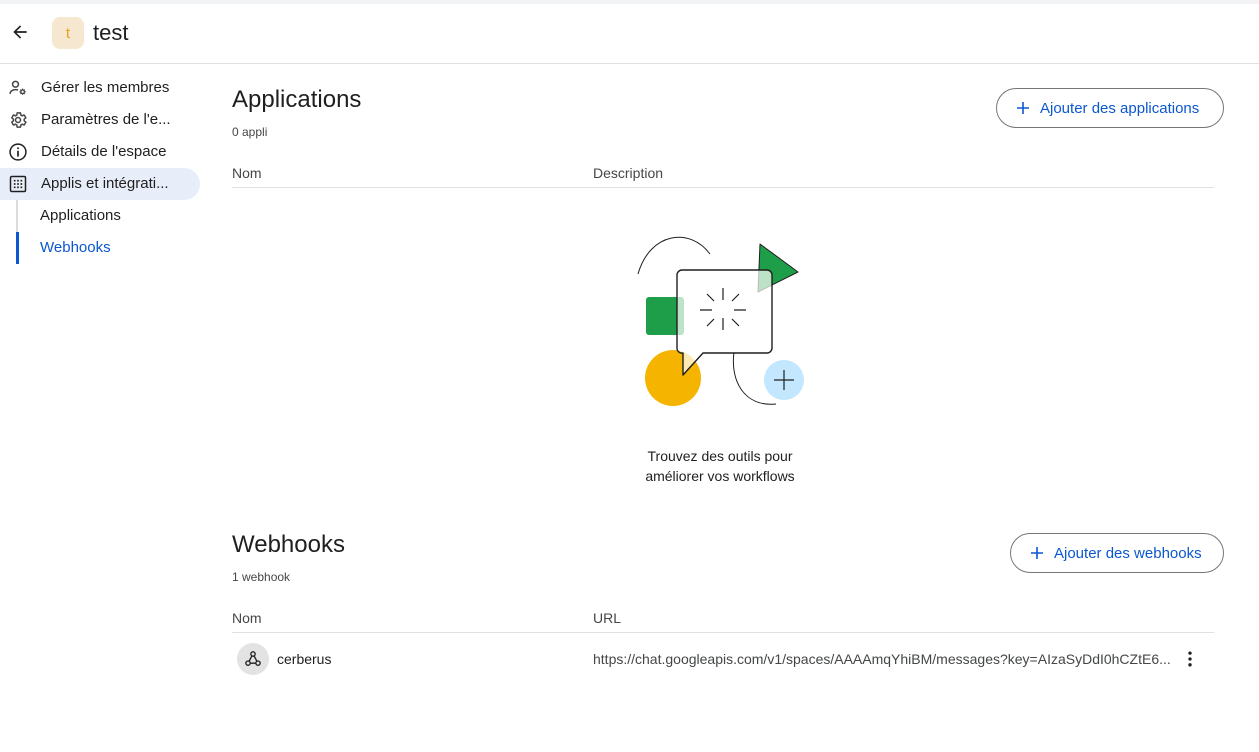  I want to click on add-applications-button: Ajouter des applications, so click(1110, 108).